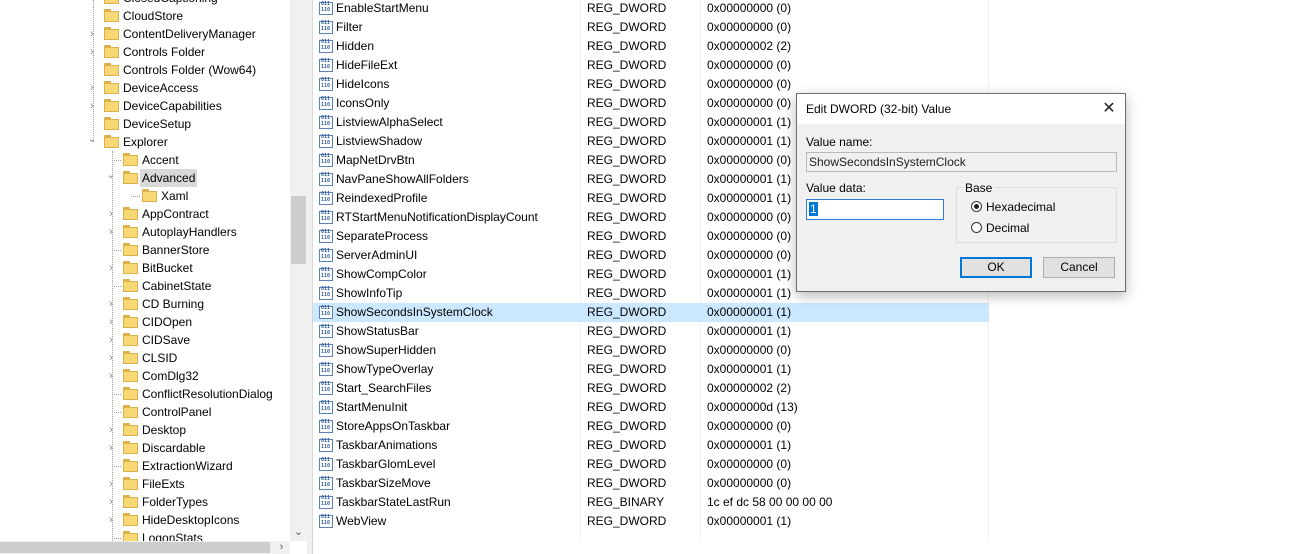  What do you see at coordinates (372, 407) in the screenshot?
I see `value-name: StartMenuInit` at bounding box center [372, 407].